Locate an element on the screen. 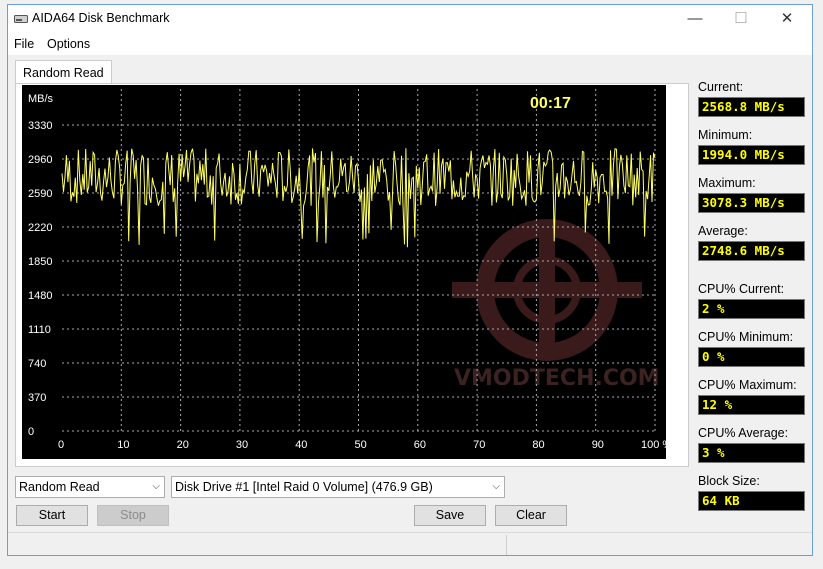  title-bar: AIDA64 Disk Benchmark — ☐ ✕ is located at coordinates (410, 19).